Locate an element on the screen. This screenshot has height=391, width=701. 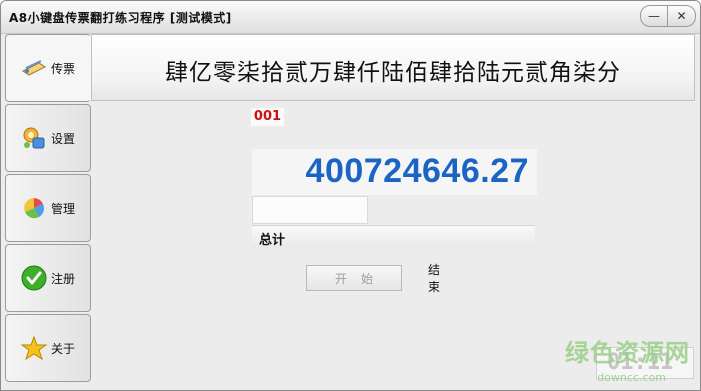
sidebar: 传票 设置 管理 注册 关于 is located at coordinates (48, 211).